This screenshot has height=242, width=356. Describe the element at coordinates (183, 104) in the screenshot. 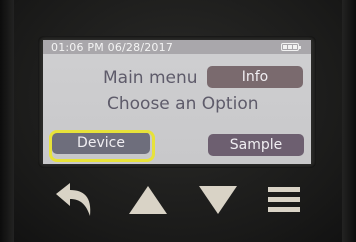

I see `menu-prompt: Choose an Option` at that location.